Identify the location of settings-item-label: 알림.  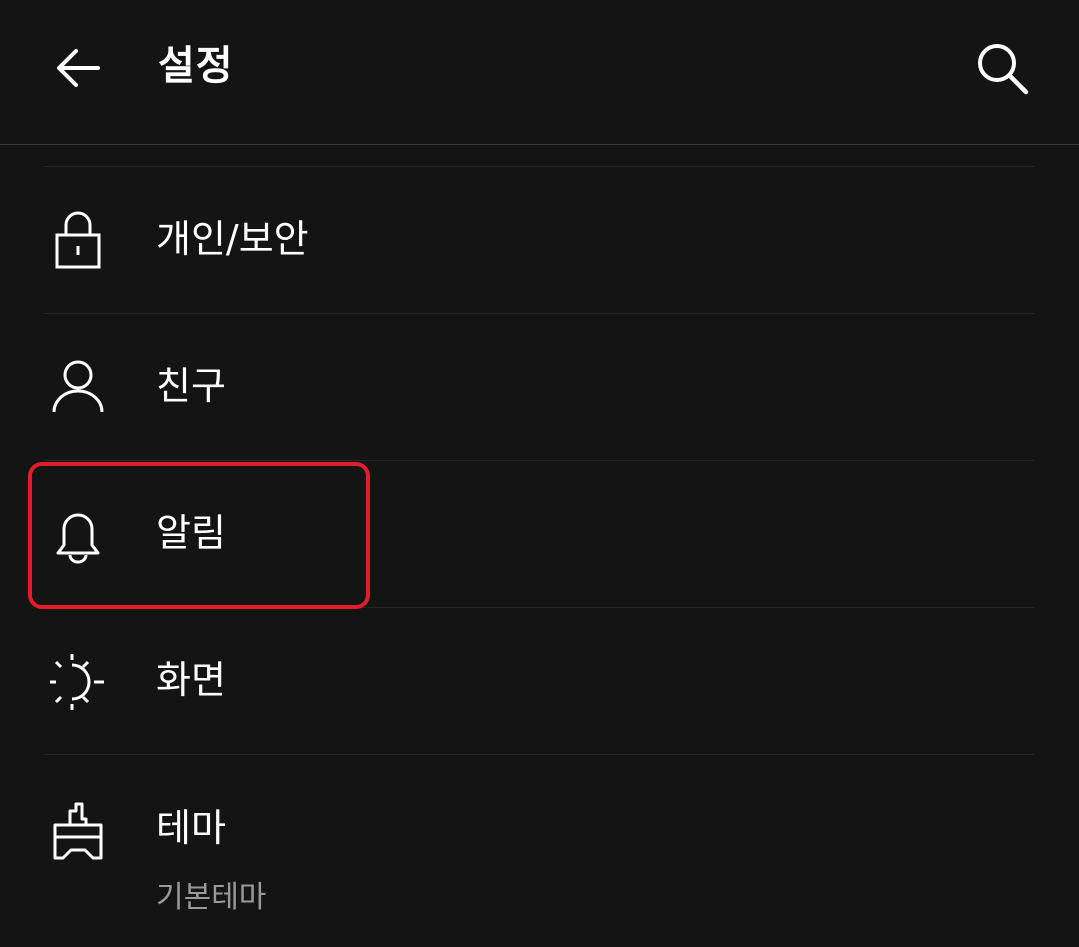
(191, 533).